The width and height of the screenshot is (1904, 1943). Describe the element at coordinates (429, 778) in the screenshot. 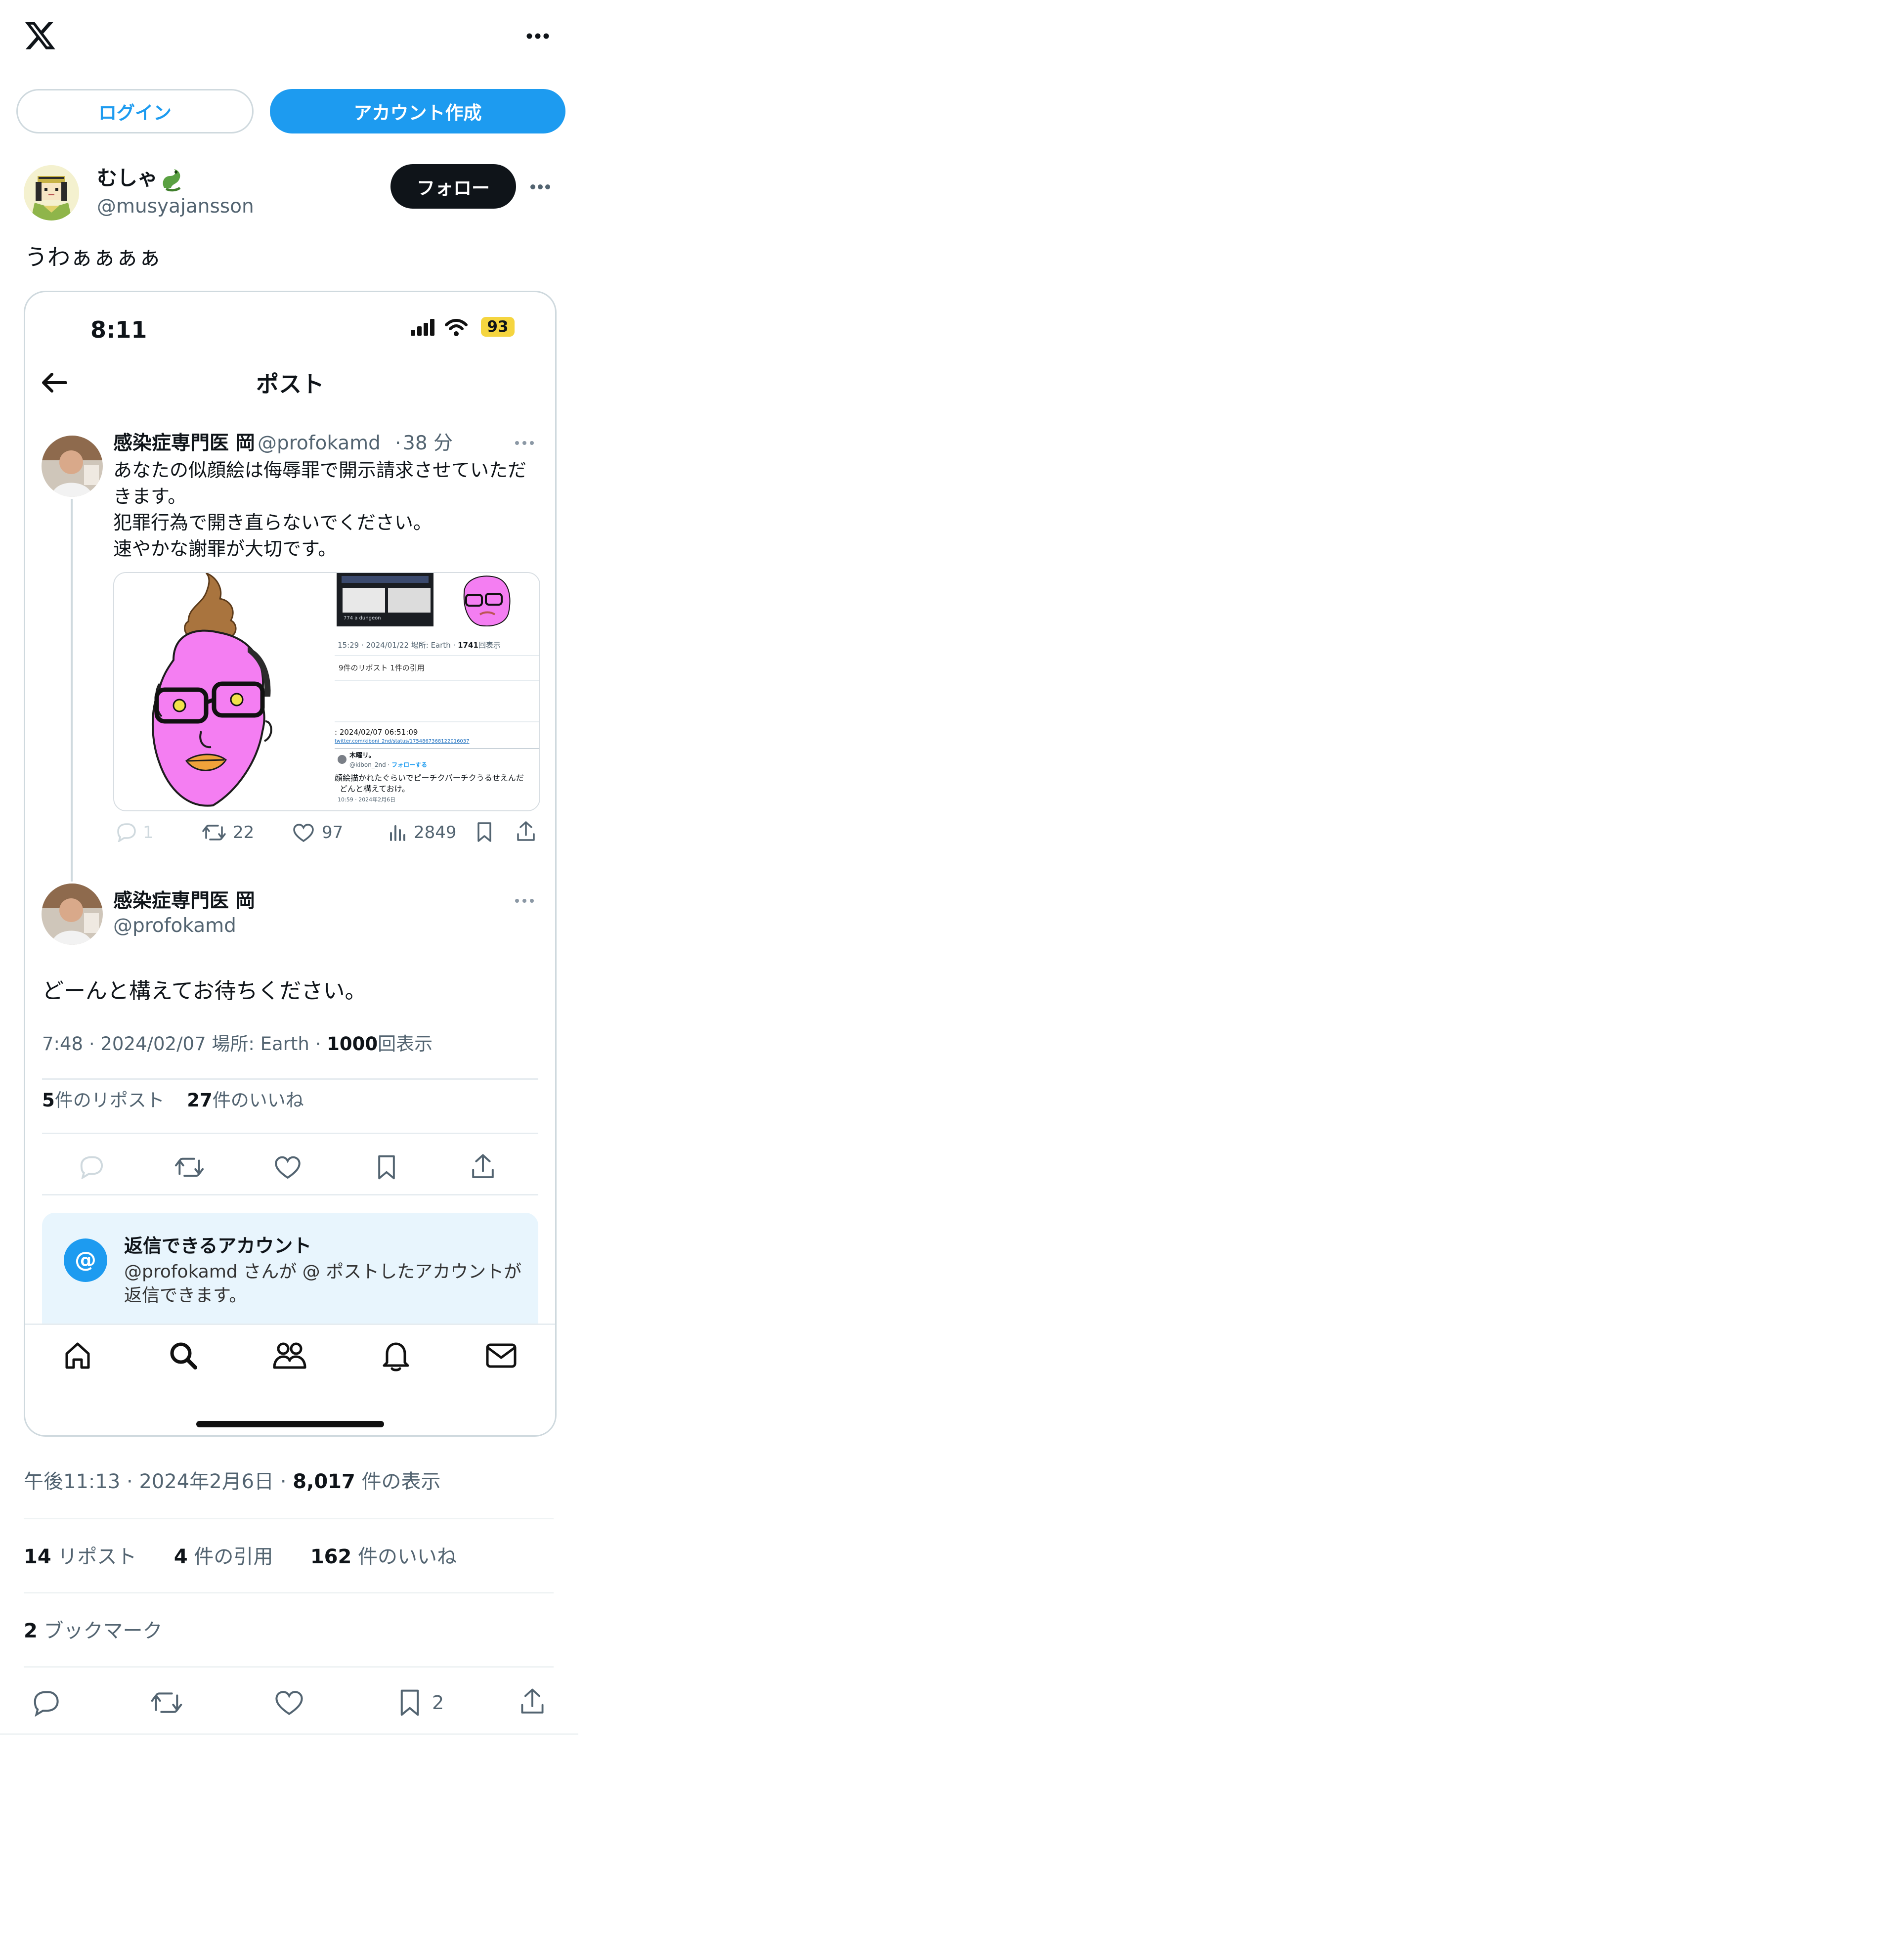

I see `quote-text1: 顔絵描かれたぐらいでピーチクパーチクうるせえんだ` at that location.